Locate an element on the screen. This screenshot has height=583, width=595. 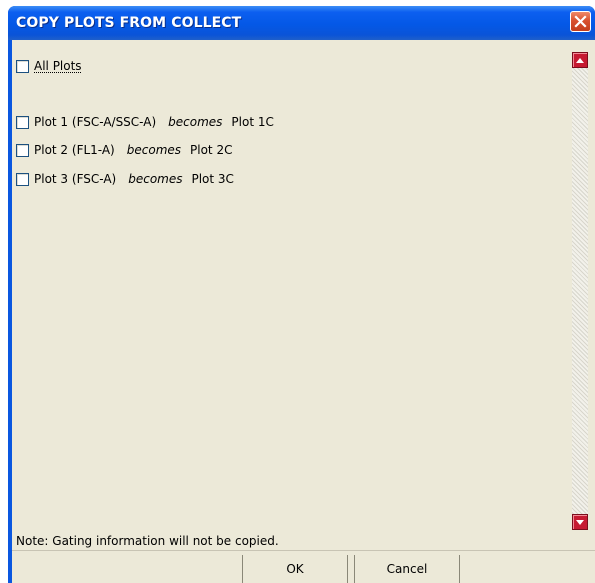
plot-2-checkbox is located at coordinates (22, 150).